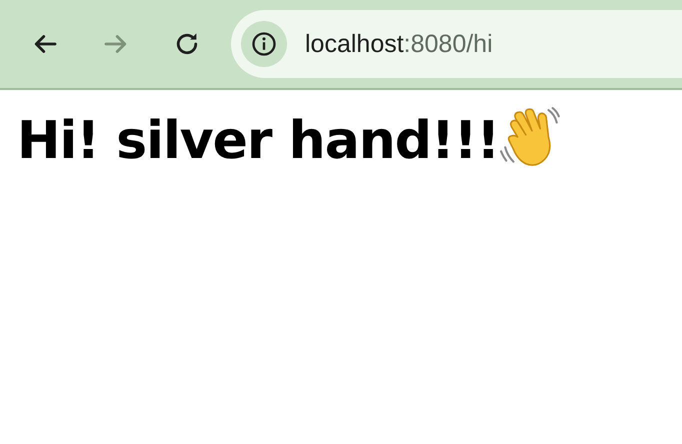 The width and height of the screenshot is (682, 444). I want to click on page-heading: Hi! silver hand!!!, so click(258, 142).